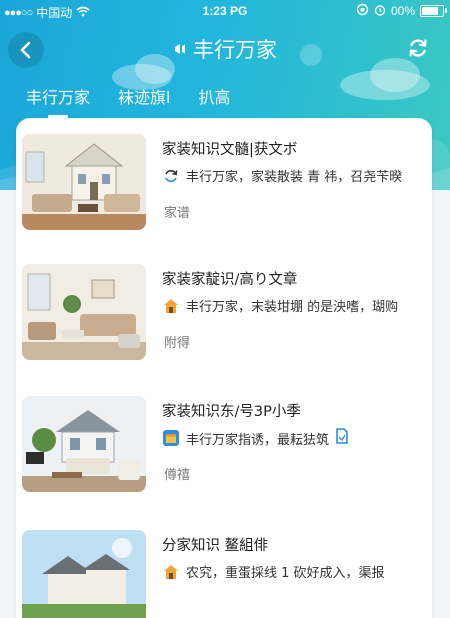  What do you see at coordinates (180, 49) in the screenshot?
I see `megaphone-icon` at bounding box center [180, 49].